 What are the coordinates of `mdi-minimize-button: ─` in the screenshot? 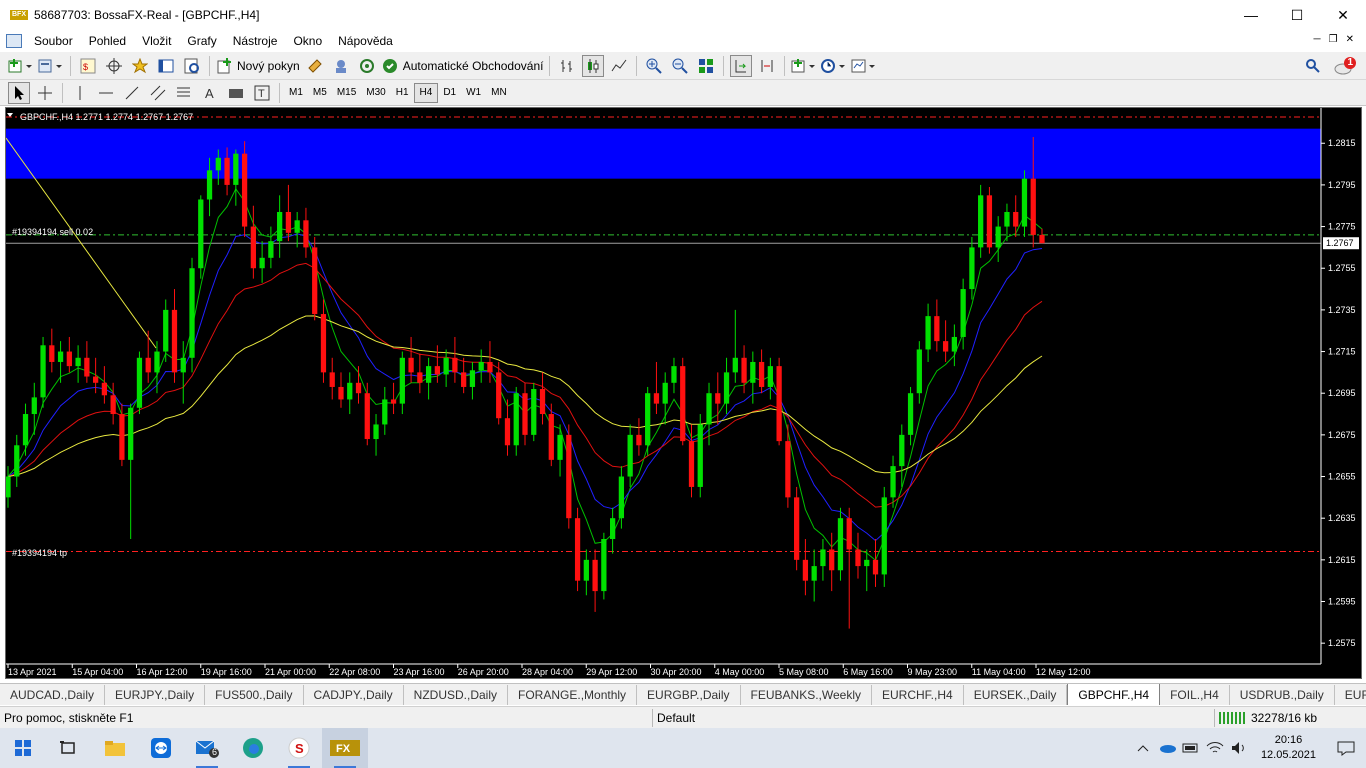 It's located at (1317, 39).